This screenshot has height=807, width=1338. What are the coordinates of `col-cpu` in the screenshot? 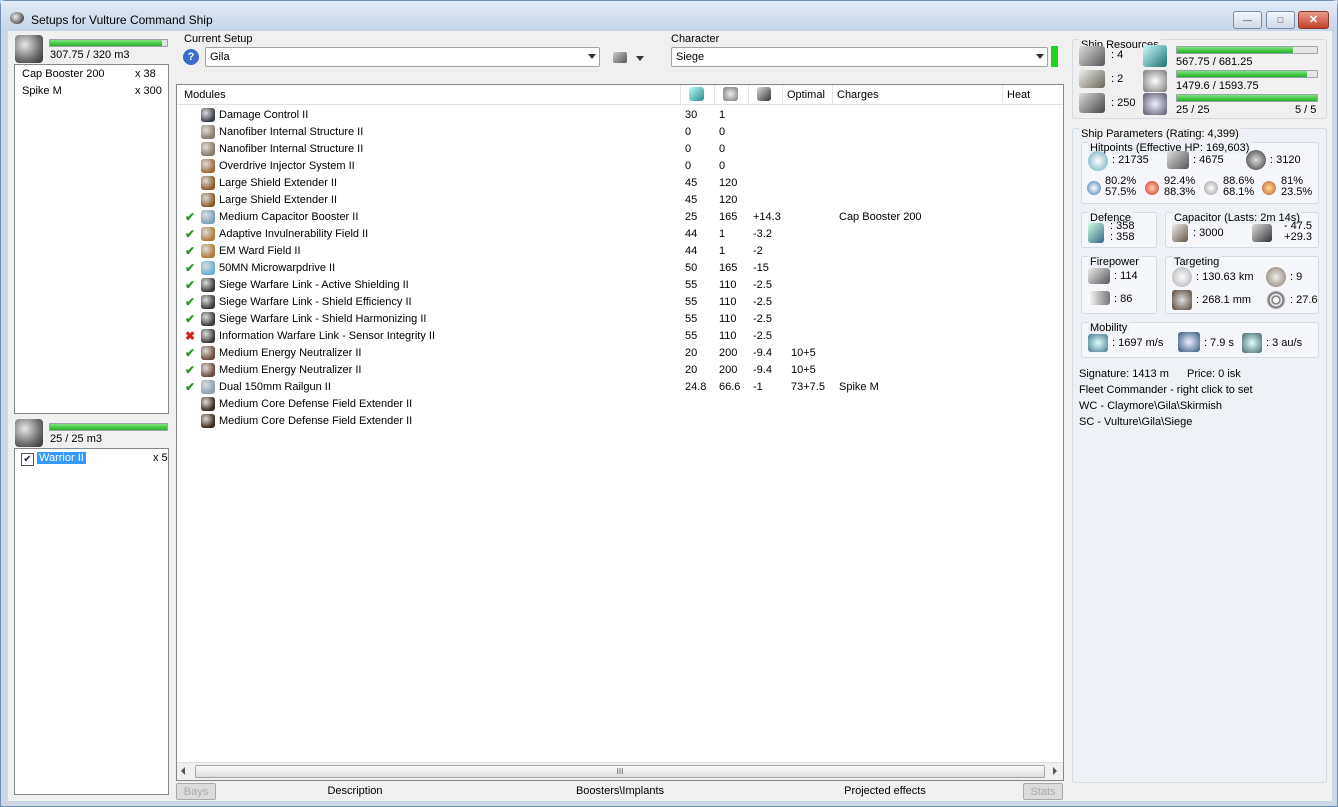 It's located at (698, 95).